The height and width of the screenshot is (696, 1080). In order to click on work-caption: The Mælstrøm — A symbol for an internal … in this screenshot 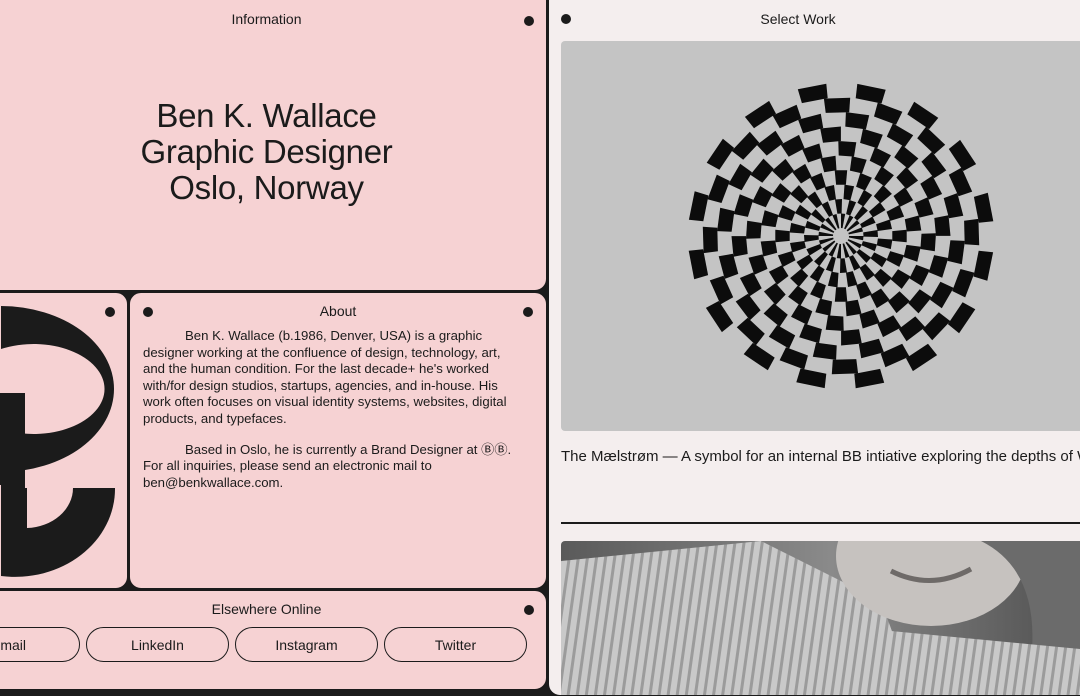, I will do `click(820, 456)`.